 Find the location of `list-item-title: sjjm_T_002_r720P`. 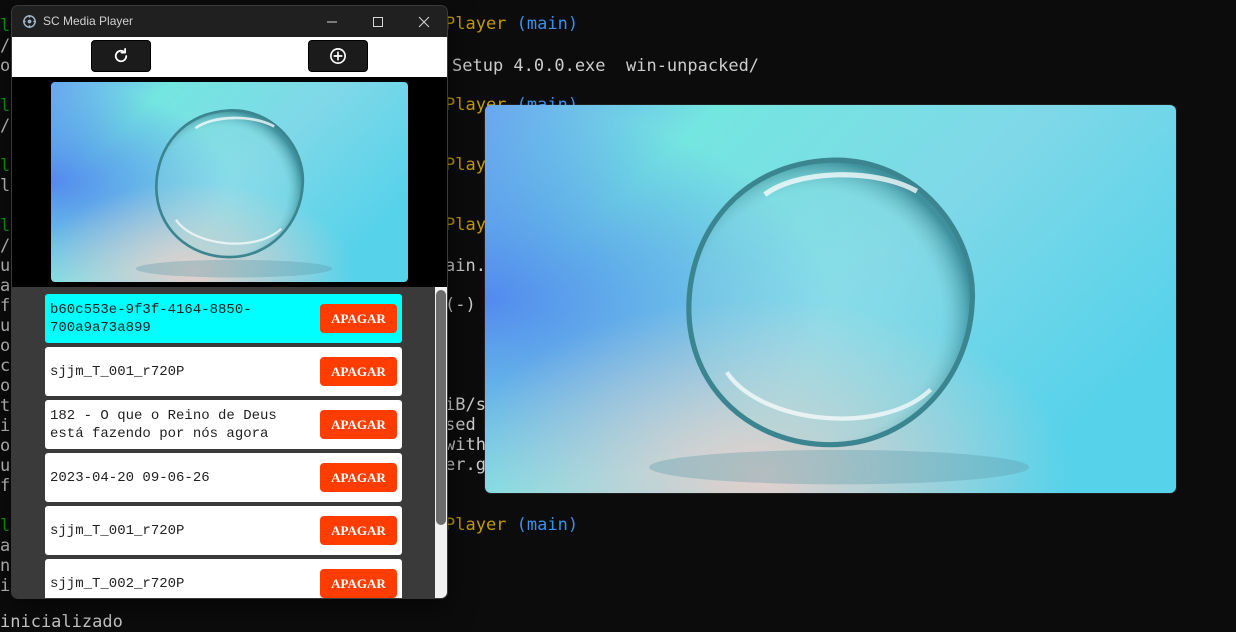

list-item-title: sjjm_T_002_r720P is located at coordinates (117, 583).